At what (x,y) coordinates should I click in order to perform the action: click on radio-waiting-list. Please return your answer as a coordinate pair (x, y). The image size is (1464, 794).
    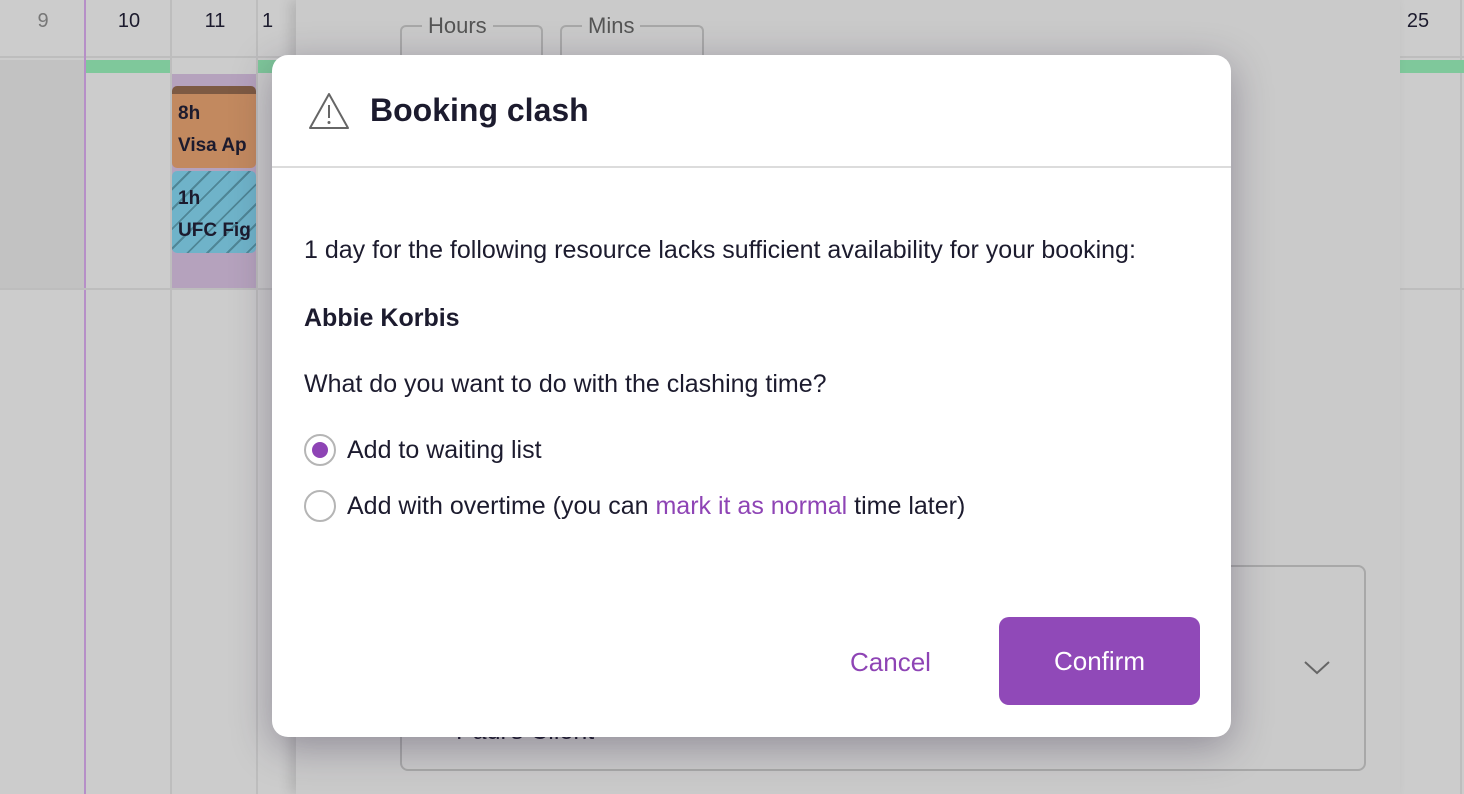
    Looking at the image, I should click on (320, 450).